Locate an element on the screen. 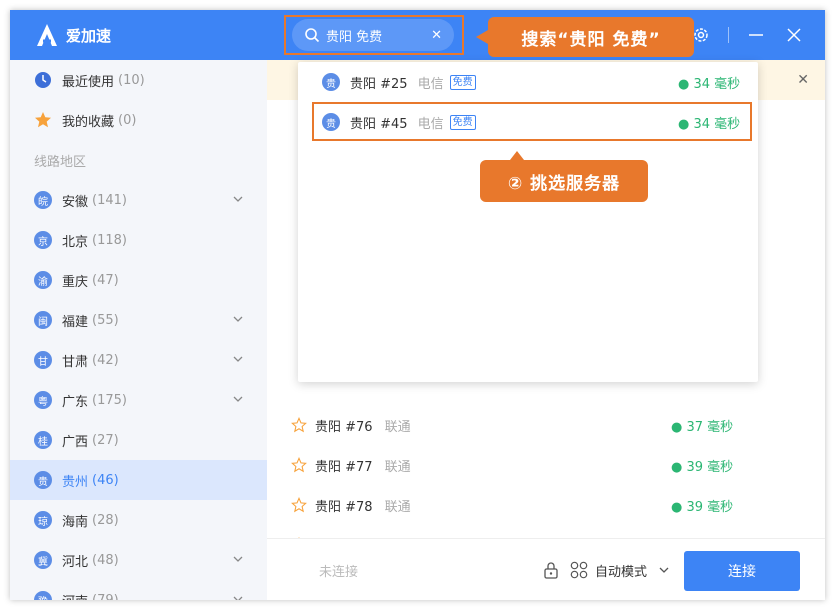 The height and width of the screenshot is (610, 835). sidebar-item-label: 安徽 is located at coordinates (75, 202).